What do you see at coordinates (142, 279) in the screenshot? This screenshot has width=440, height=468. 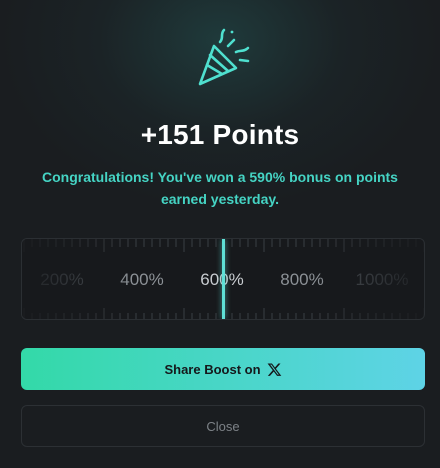 I see `ruler-label: 400%` at bounding box center [142, 279].